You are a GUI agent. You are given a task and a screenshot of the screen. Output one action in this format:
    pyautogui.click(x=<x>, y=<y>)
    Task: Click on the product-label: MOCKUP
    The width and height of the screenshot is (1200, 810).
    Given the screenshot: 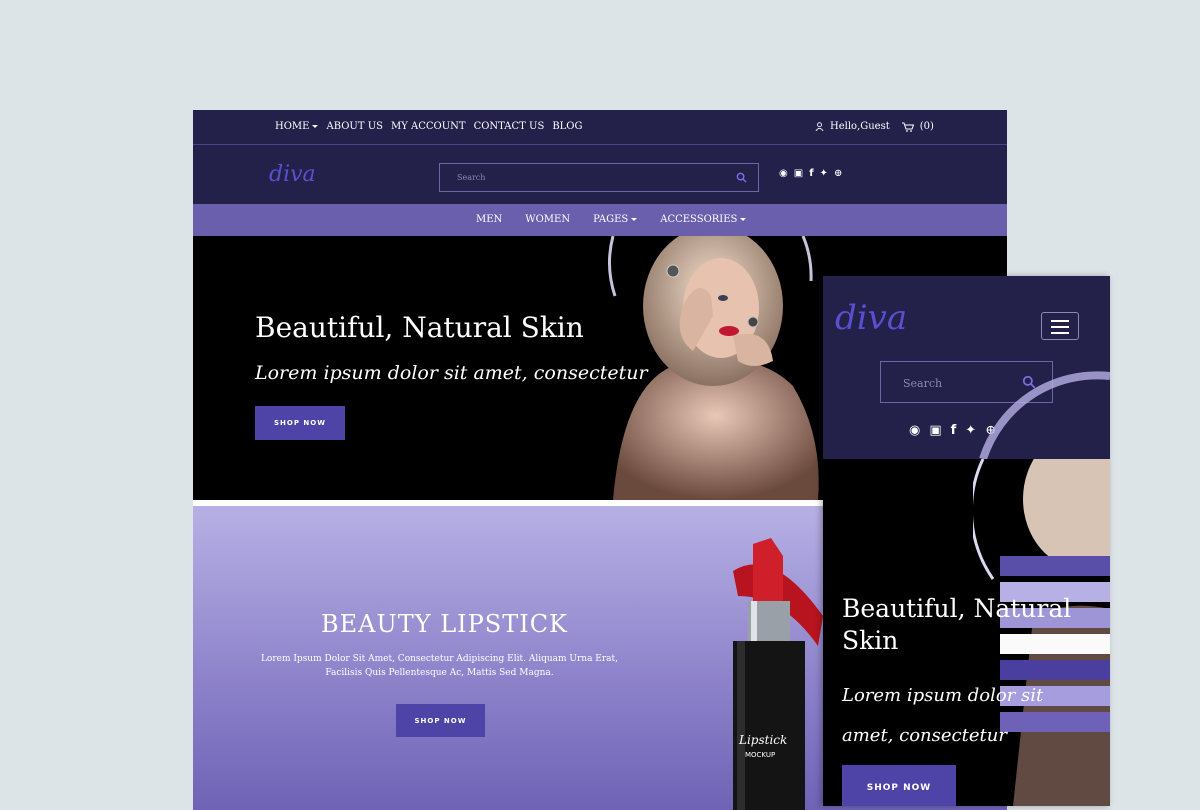 What is the action you would take?
    pyautogui.click(x=760, y=755)
    